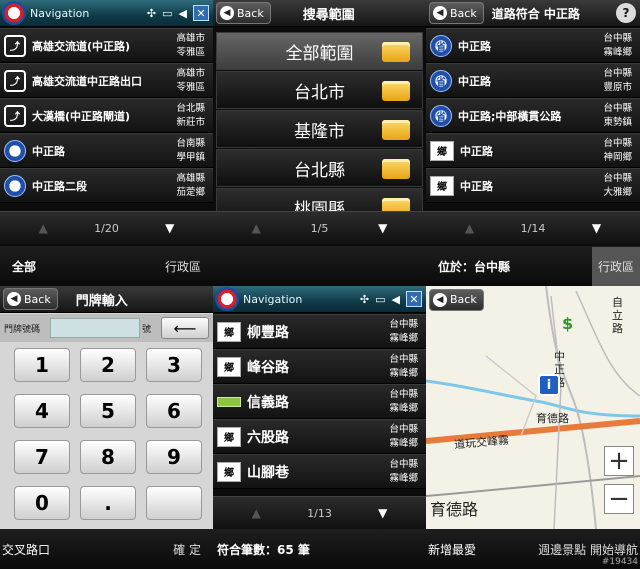  Describe the element at coordinates (319, 436) in the screenshot. I see `list-item: 鄉六股路 台中縣 霧峰鄉` at that location.